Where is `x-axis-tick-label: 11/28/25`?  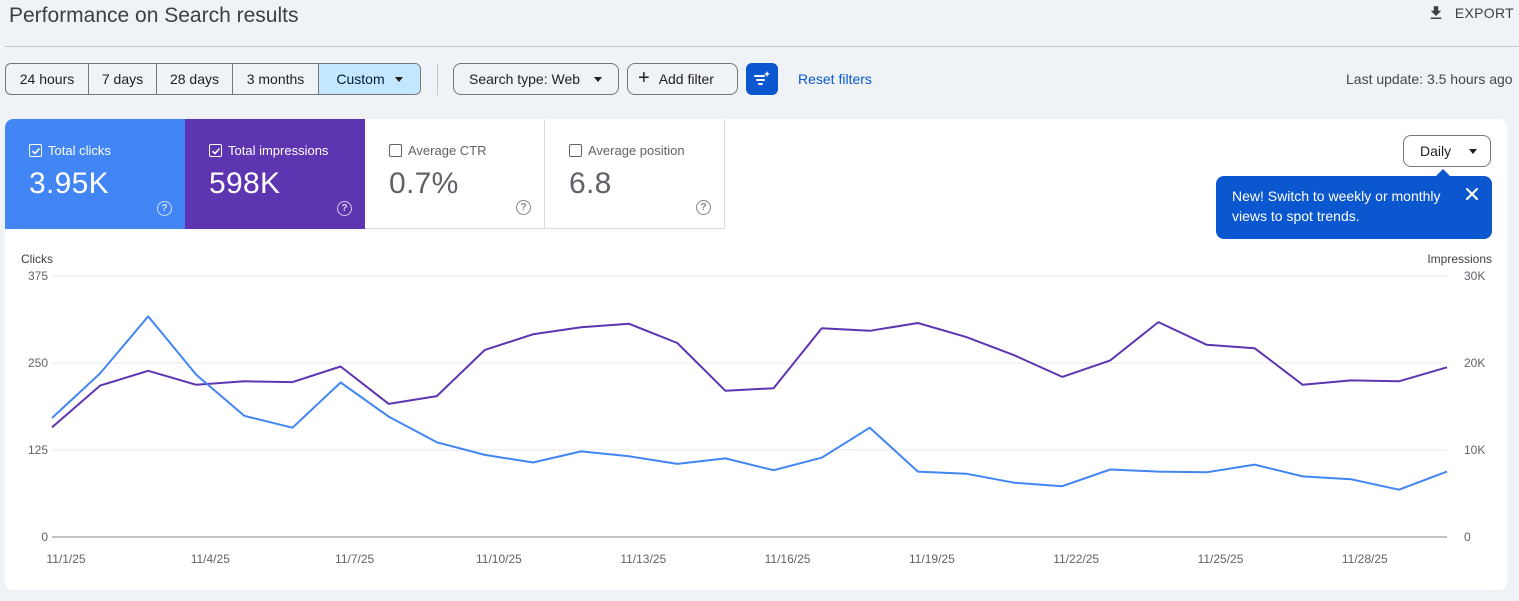
x-axis-tick-label: 11/28/25 is located at coordinates (1365, 559).